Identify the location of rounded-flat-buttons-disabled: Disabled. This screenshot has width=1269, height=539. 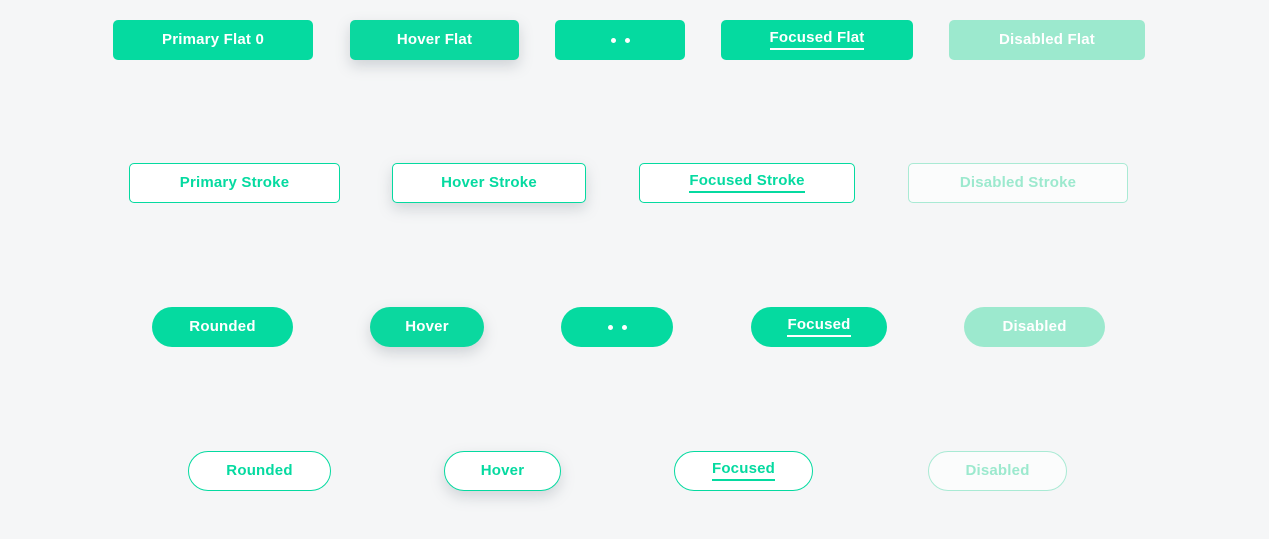
(1034, 327).